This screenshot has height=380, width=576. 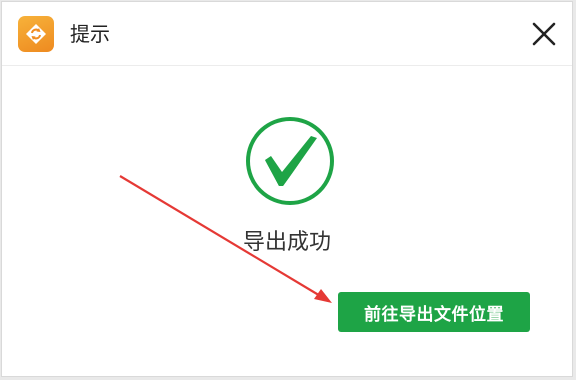 What do you see at coordinates (286, 242) in the screenshot?
I see `success-message: 导出成功` at bounding box center [286, 242].